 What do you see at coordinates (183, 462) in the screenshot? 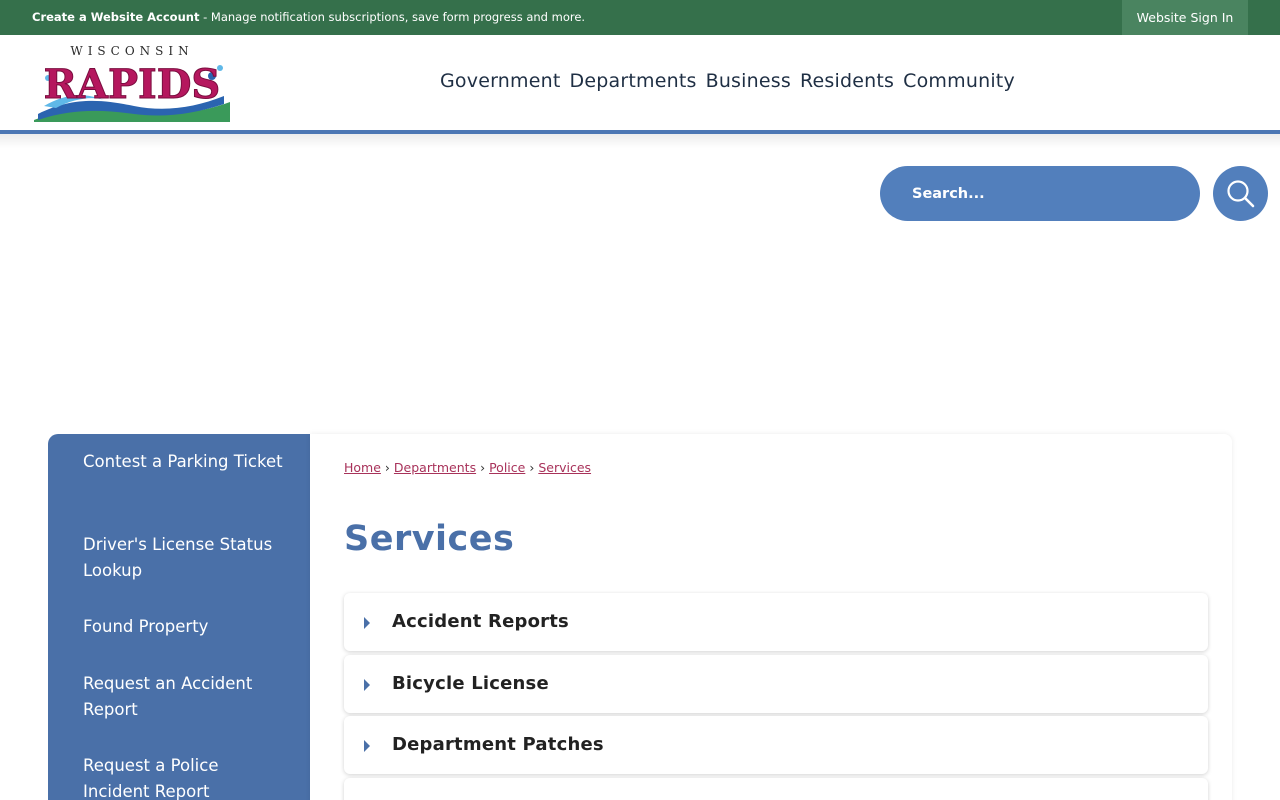
I see `sidebar-item-contest-parking-ticket: Contest a Parking Ticket` at bounding box center [183, 462].